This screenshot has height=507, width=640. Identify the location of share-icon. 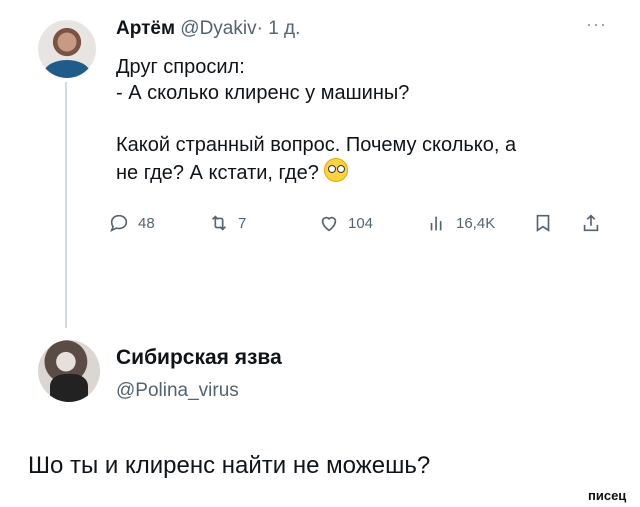
(591, 223).